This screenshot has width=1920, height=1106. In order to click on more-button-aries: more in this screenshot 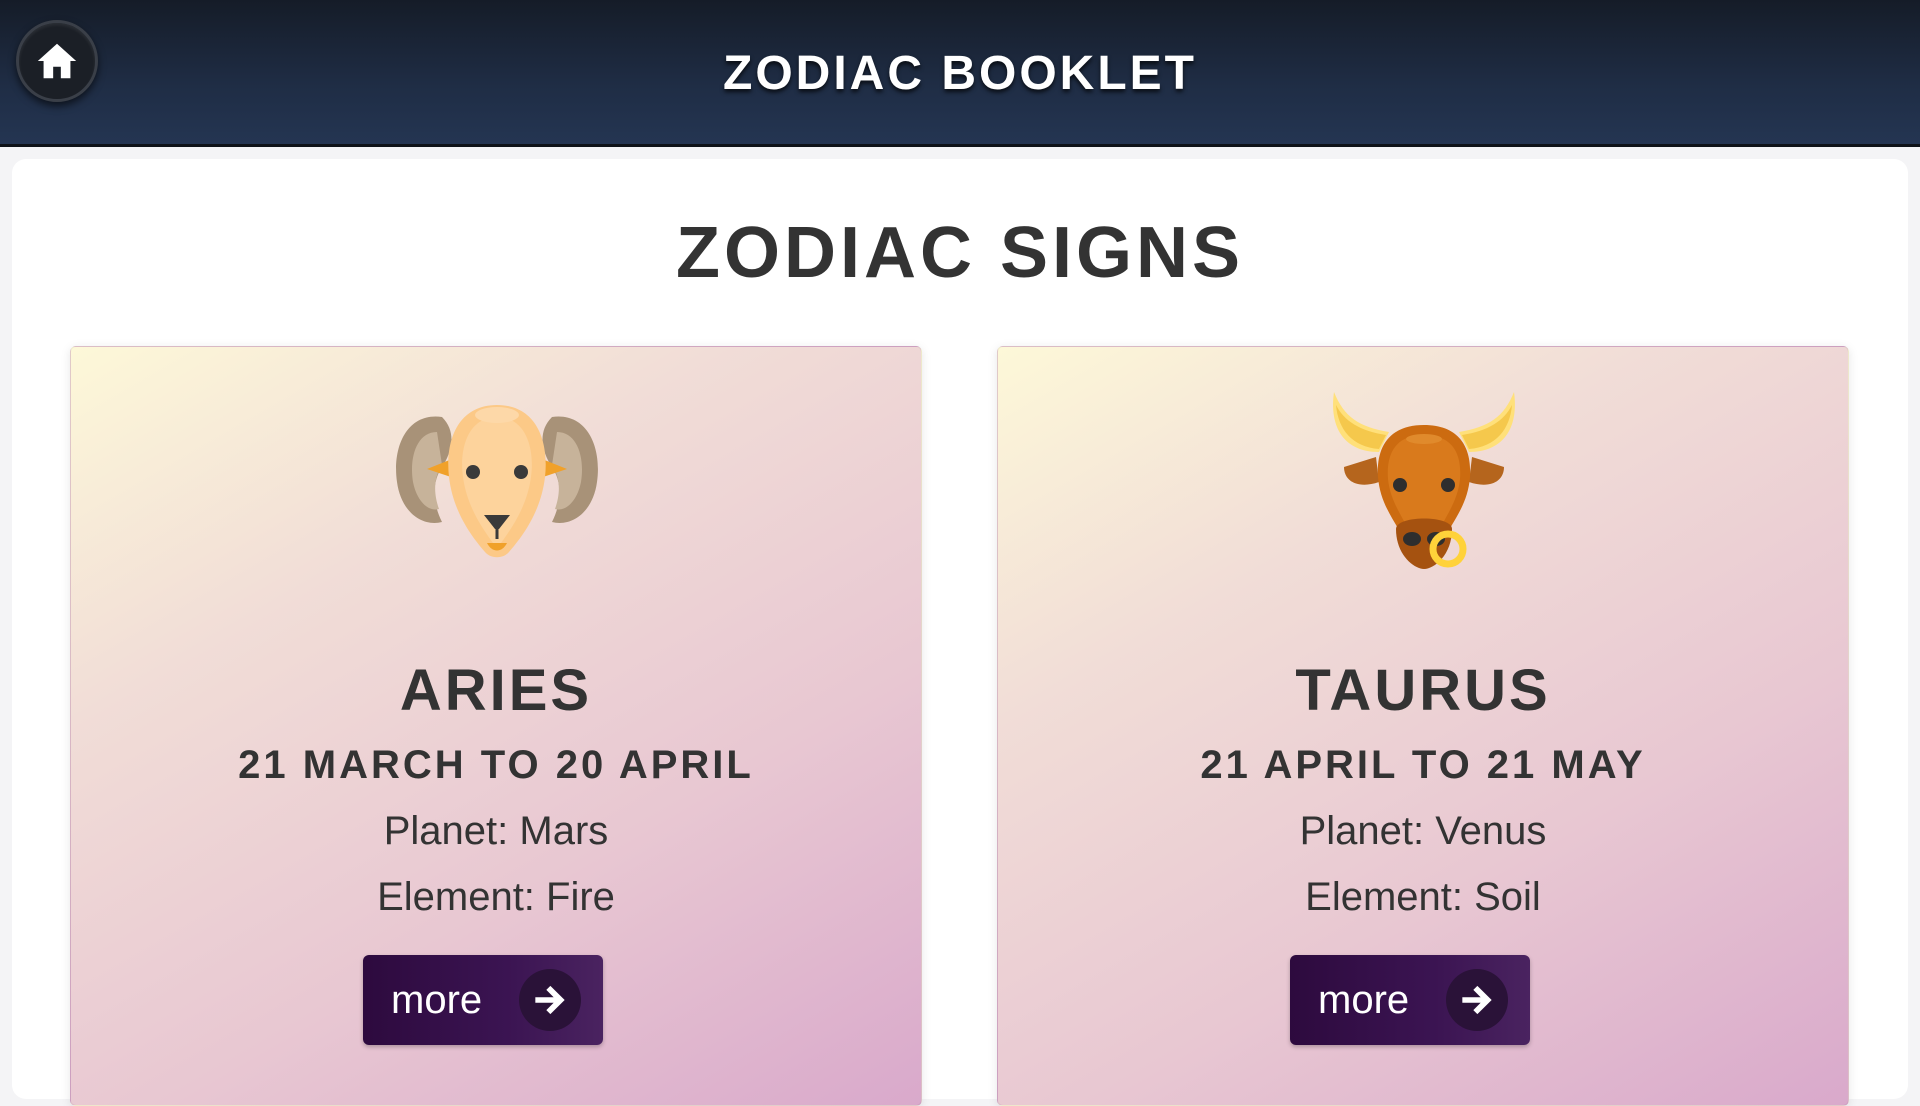, I will do `click(483, 1000)`.